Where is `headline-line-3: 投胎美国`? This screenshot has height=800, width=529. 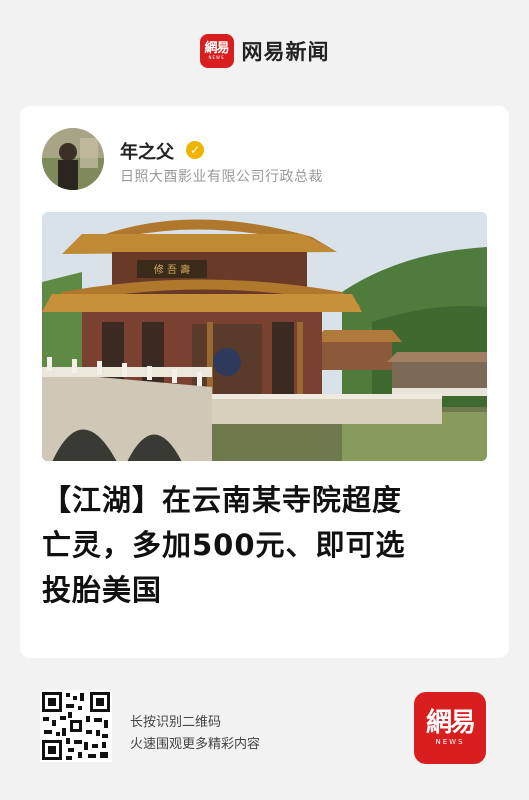
headline-line-3: 投胎美国 is located at coordinates (102, 590).